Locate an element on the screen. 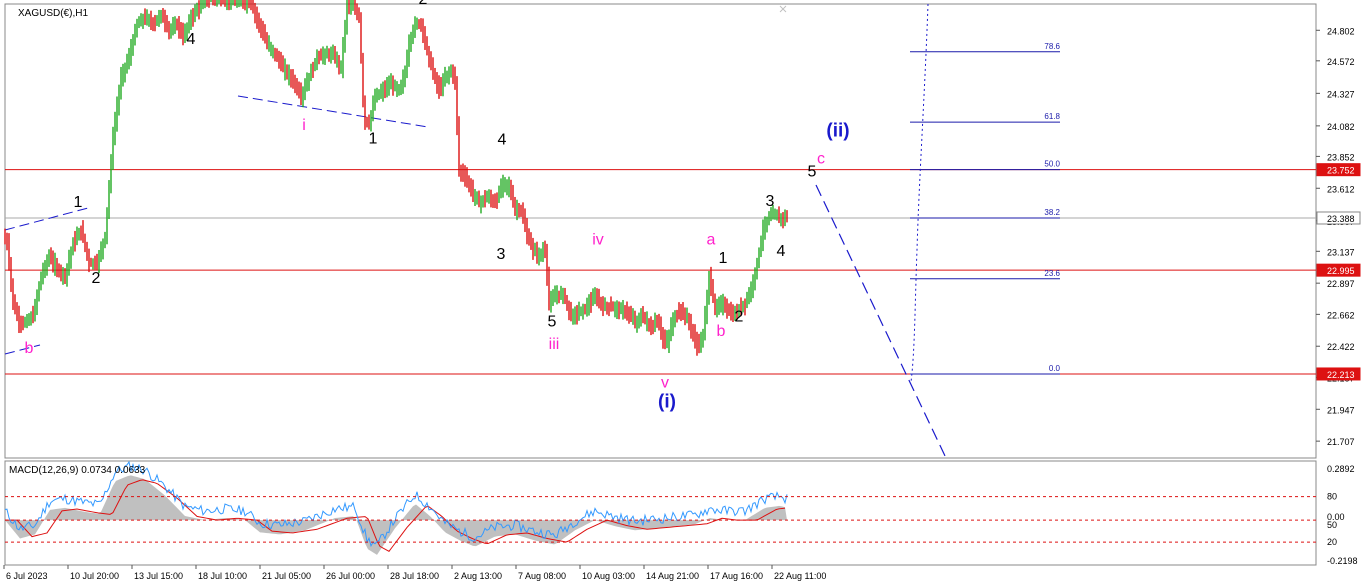  time-tick-label: 22 Aug 11:00 is located at coordinates (800, 576).